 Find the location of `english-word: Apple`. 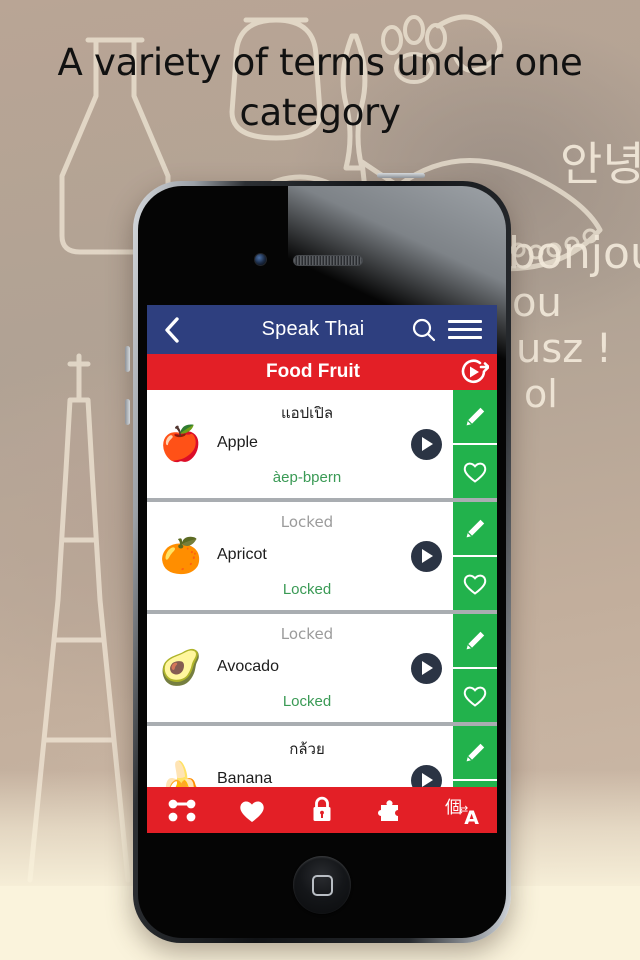

english-word: Apple is located at coordinates (237, 442).